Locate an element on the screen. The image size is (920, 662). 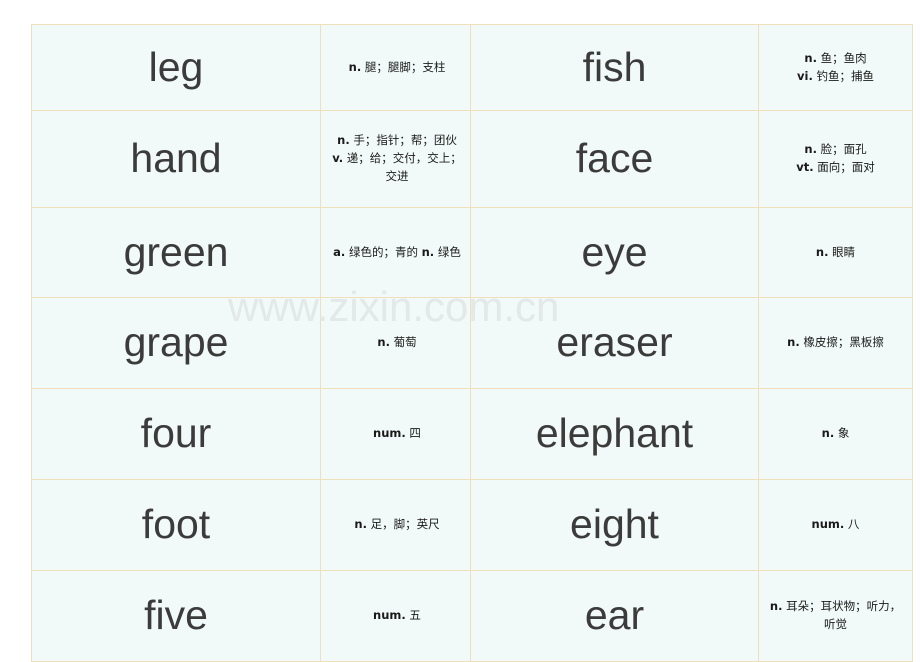
definition-cell: a. 绿色的；青的 n. 绿色 is located at coordinates (397, 252).